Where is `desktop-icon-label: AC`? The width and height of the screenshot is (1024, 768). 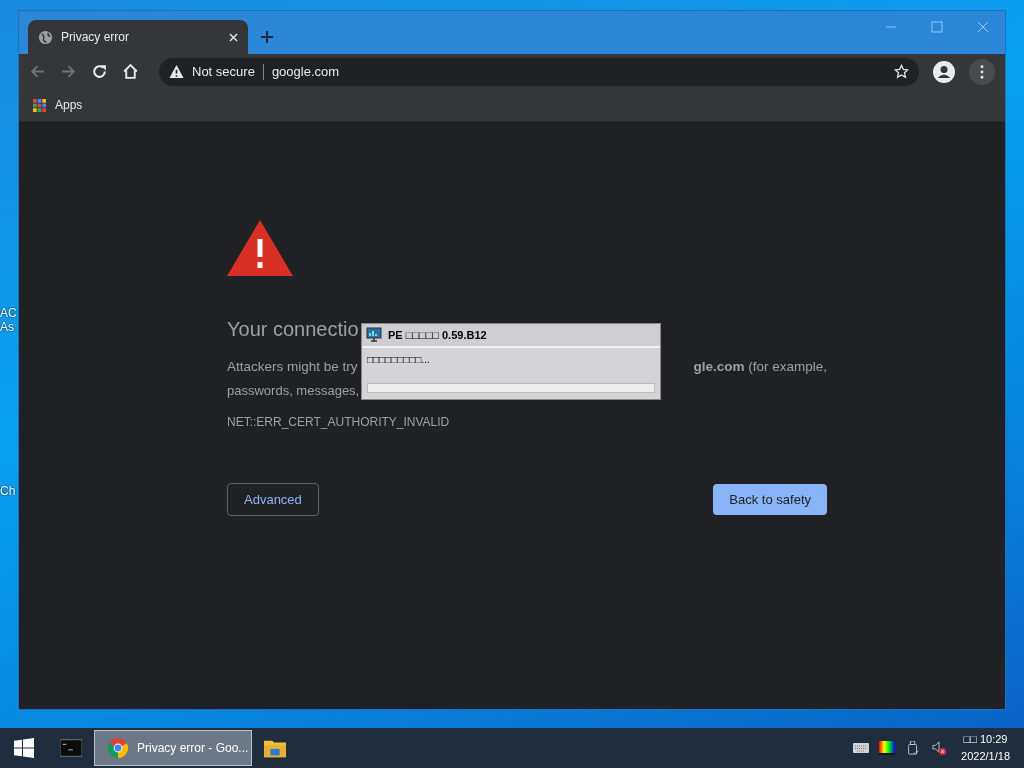
desktop-icon-label: AC is located at coordinates (9, 313).